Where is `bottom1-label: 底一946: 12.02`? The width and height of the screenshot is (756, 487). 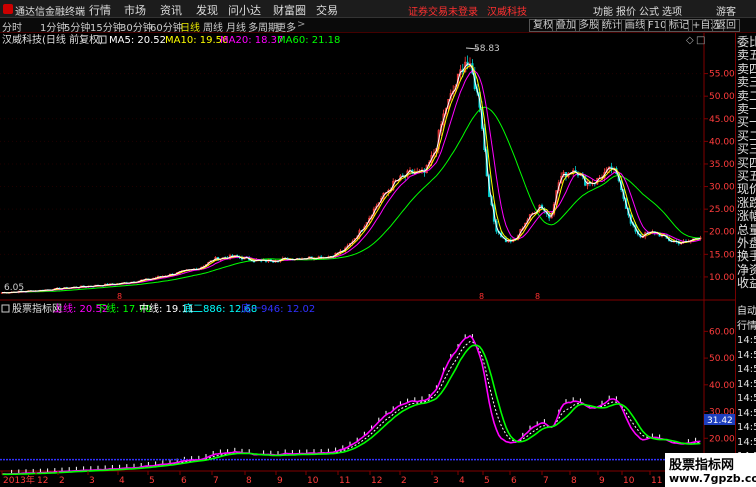 bottom1-label: 底一946: 12.02 is located at coordinates (278, 308).